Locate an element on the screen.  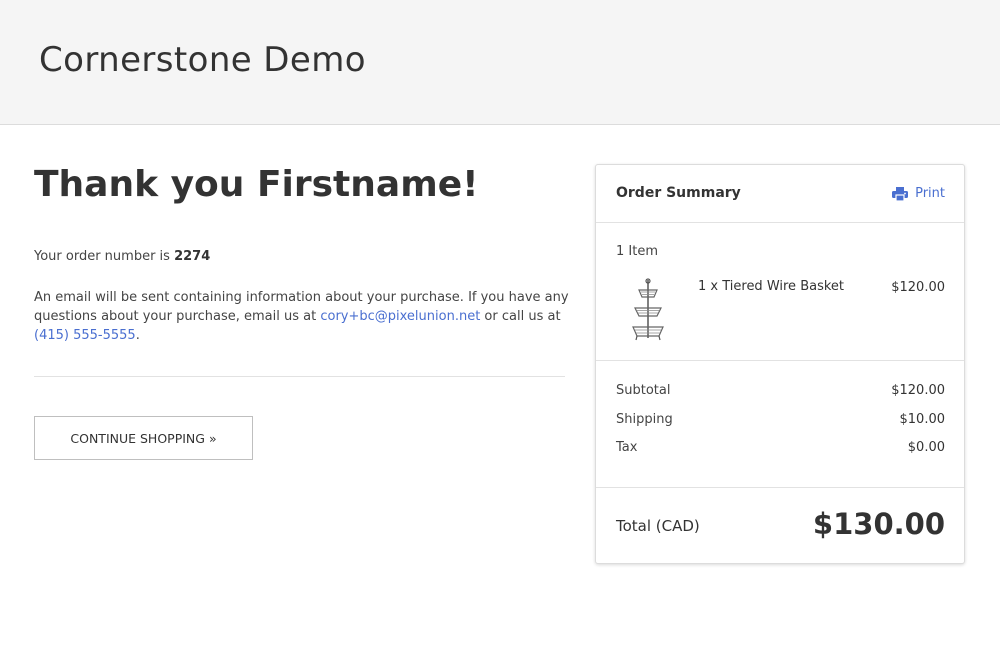
order-number-prefix: Your order number is is located at coordinates (104, 256).